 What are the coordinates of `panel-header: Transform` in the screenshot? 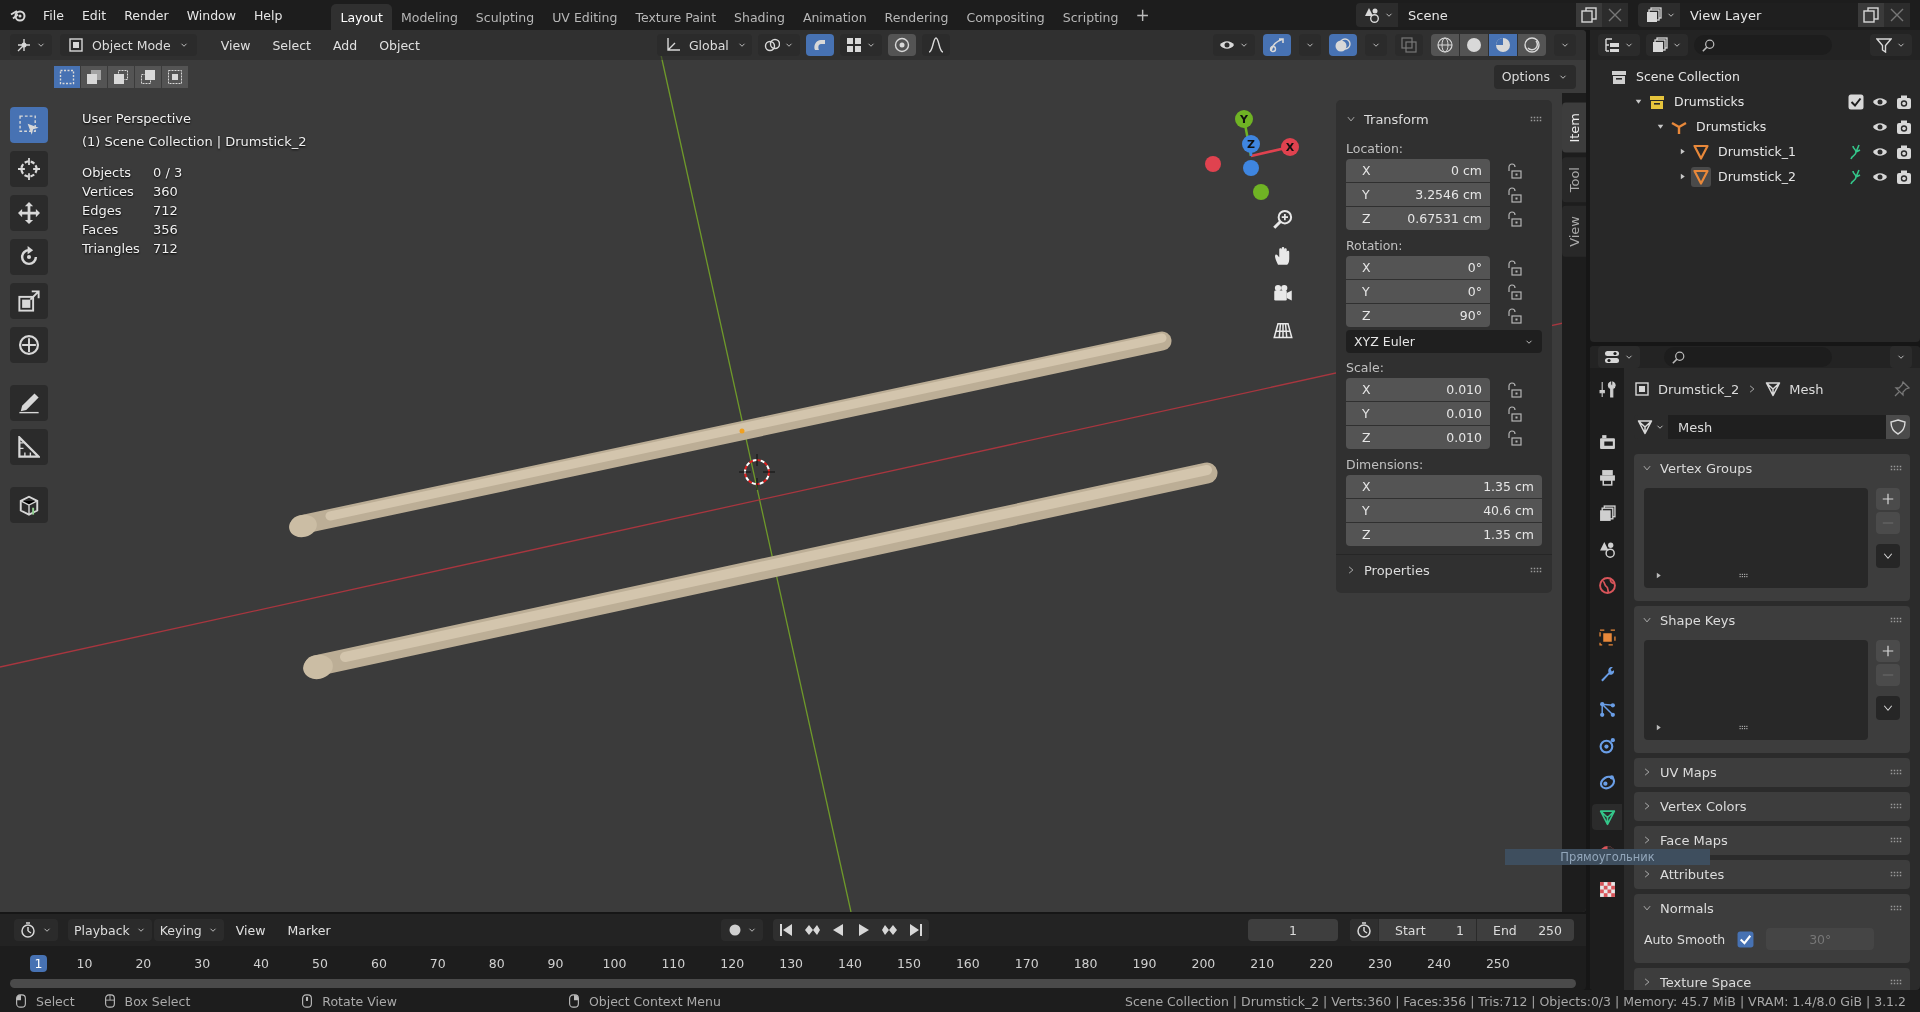 It's located at (1435, 119).